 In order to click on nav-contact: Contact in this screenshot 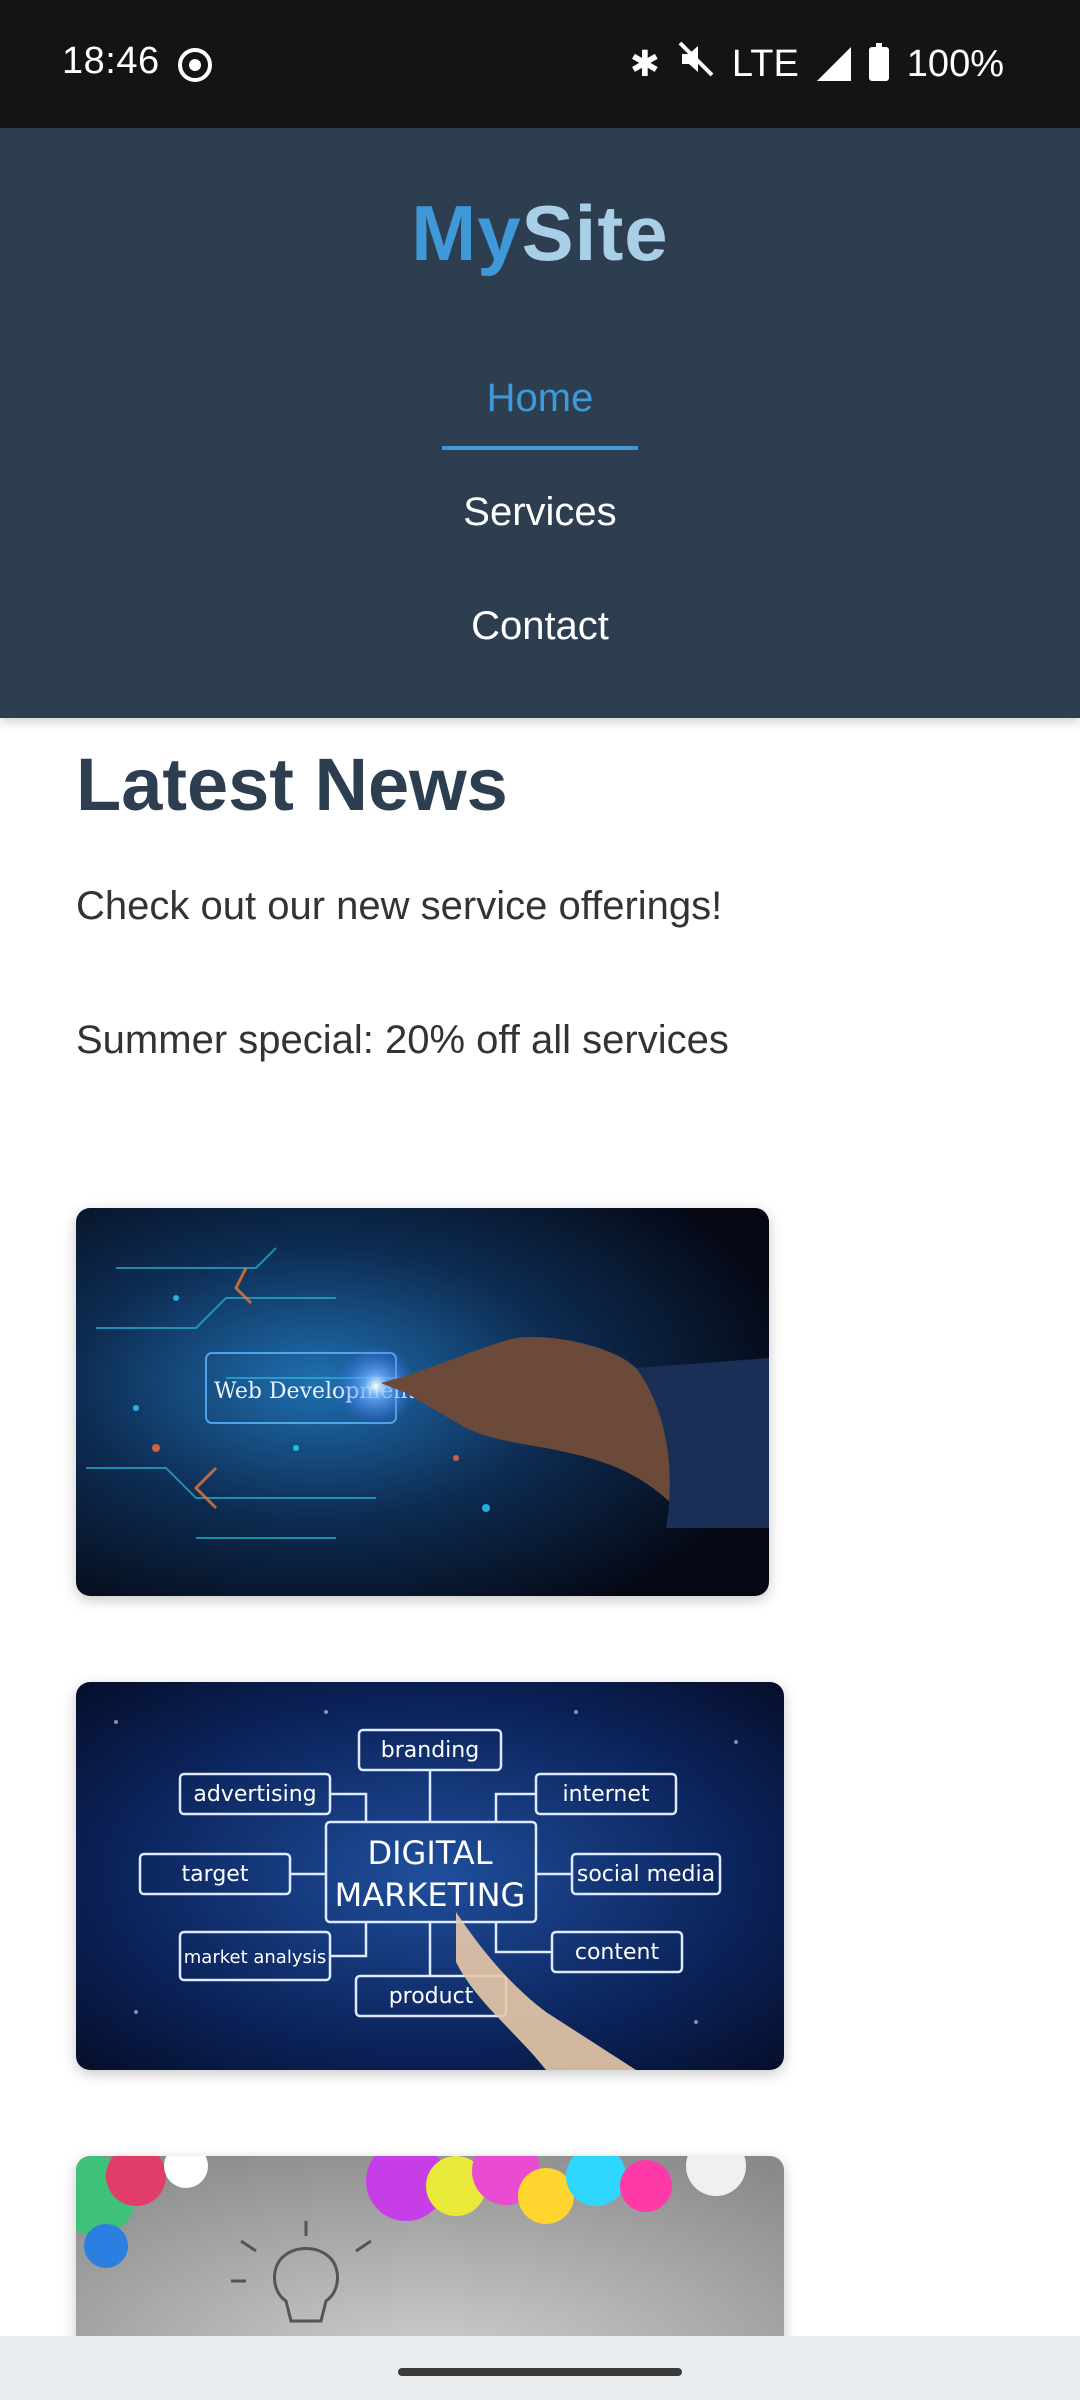, I will do `click(540, 626)`.